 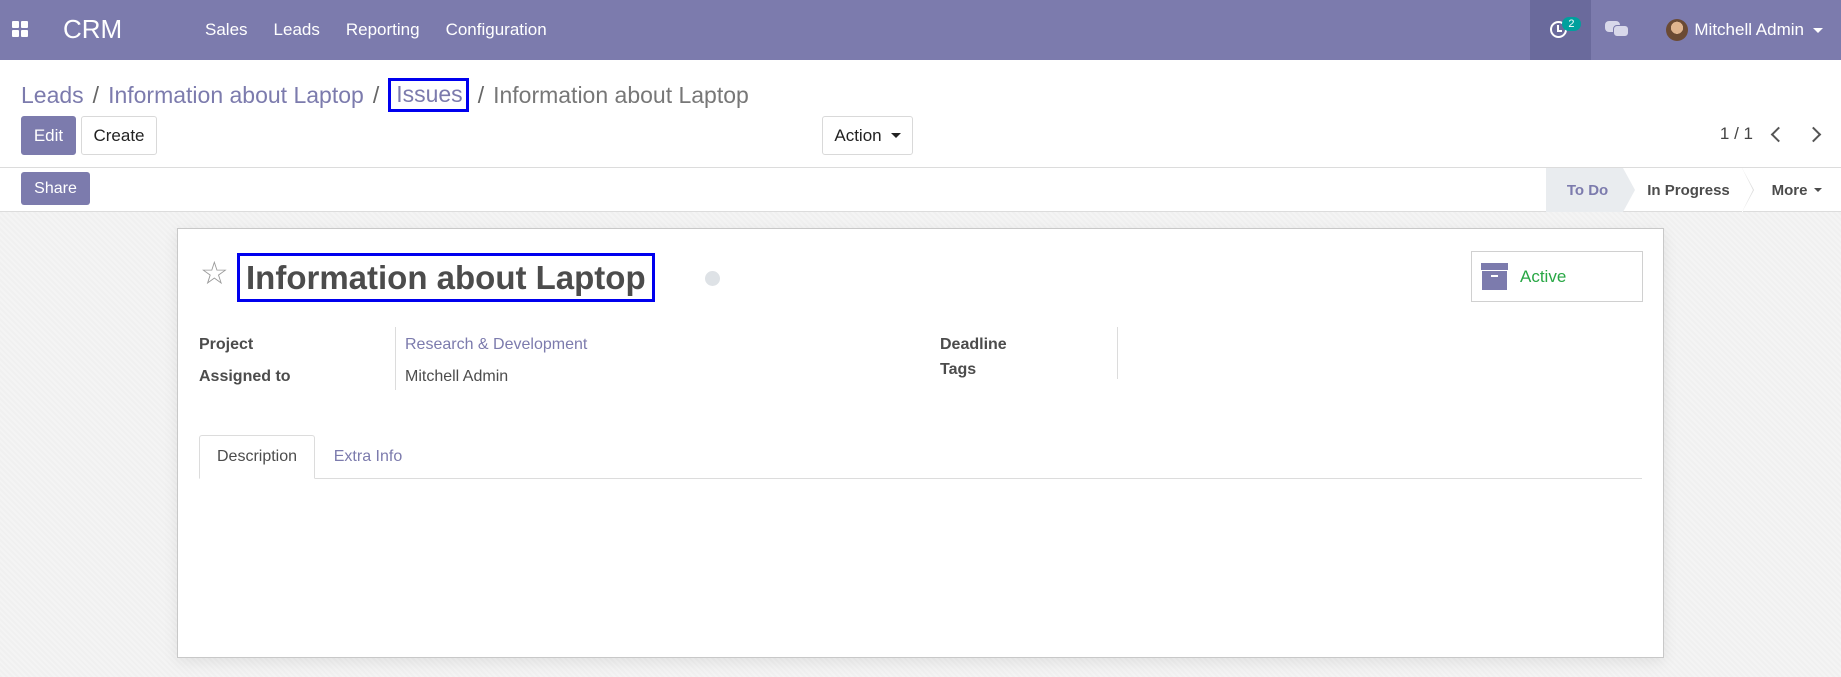 What do you see at coordinates (368, 457) in the screenshot?
I see `tab-extra-info: Extra Info` at bounding box center [368, 457].